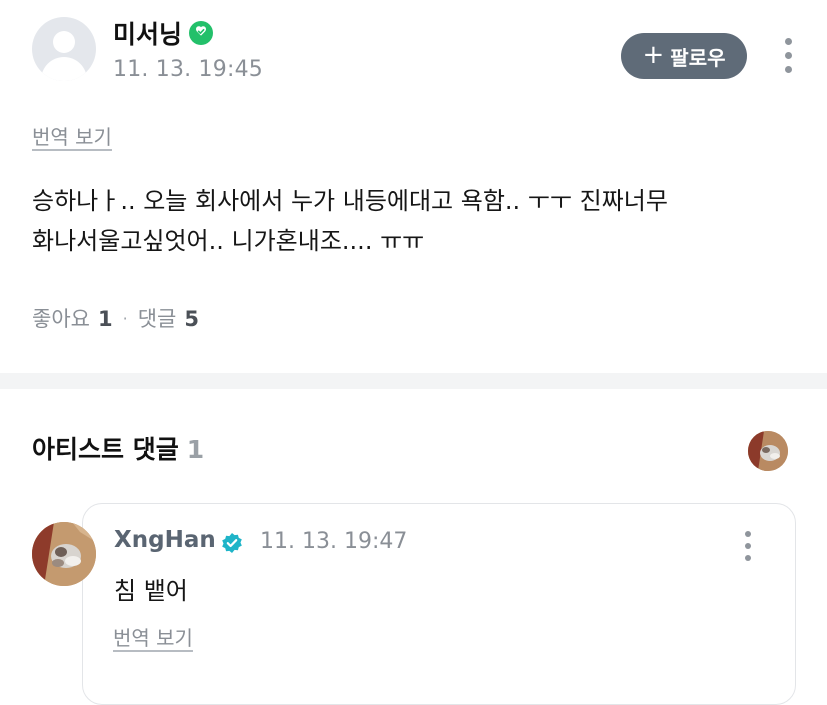  I want to click on author-name: 미서닝, so click(147, 33).